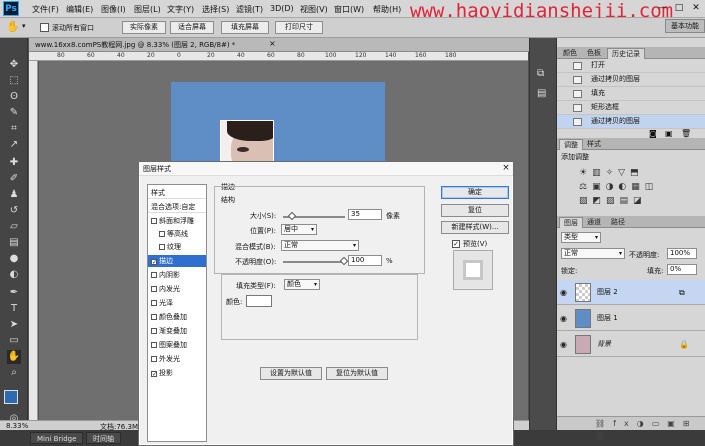 The width and height of the screenshot is (705, 446). I want to click on blur-tool-icon: ●, so click(14, 259).